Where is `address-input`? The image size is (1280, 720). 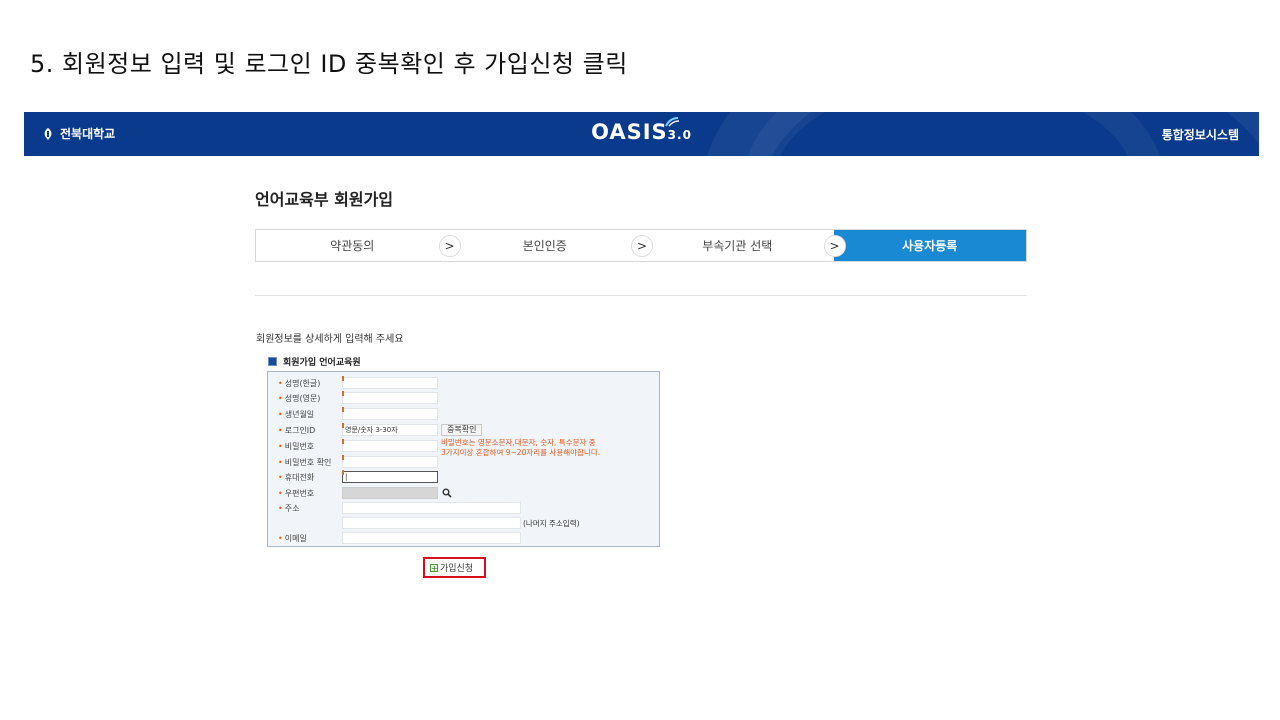
address-input is located at coordinates (431, 508).